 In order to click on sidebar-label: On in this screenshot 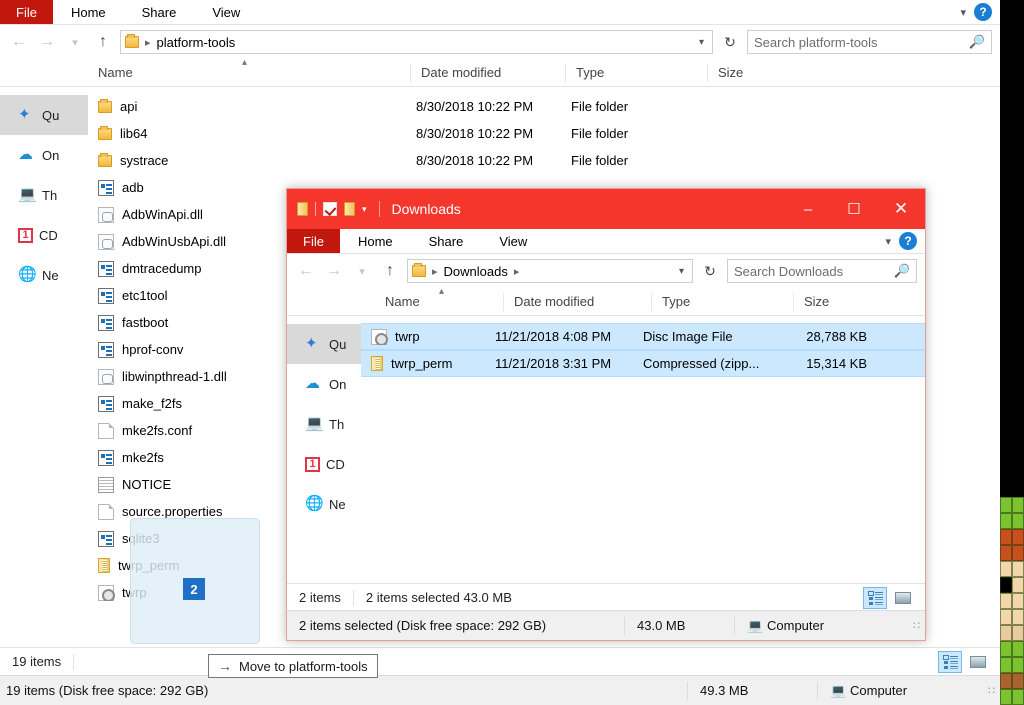, I will do `click(51, 155)`.